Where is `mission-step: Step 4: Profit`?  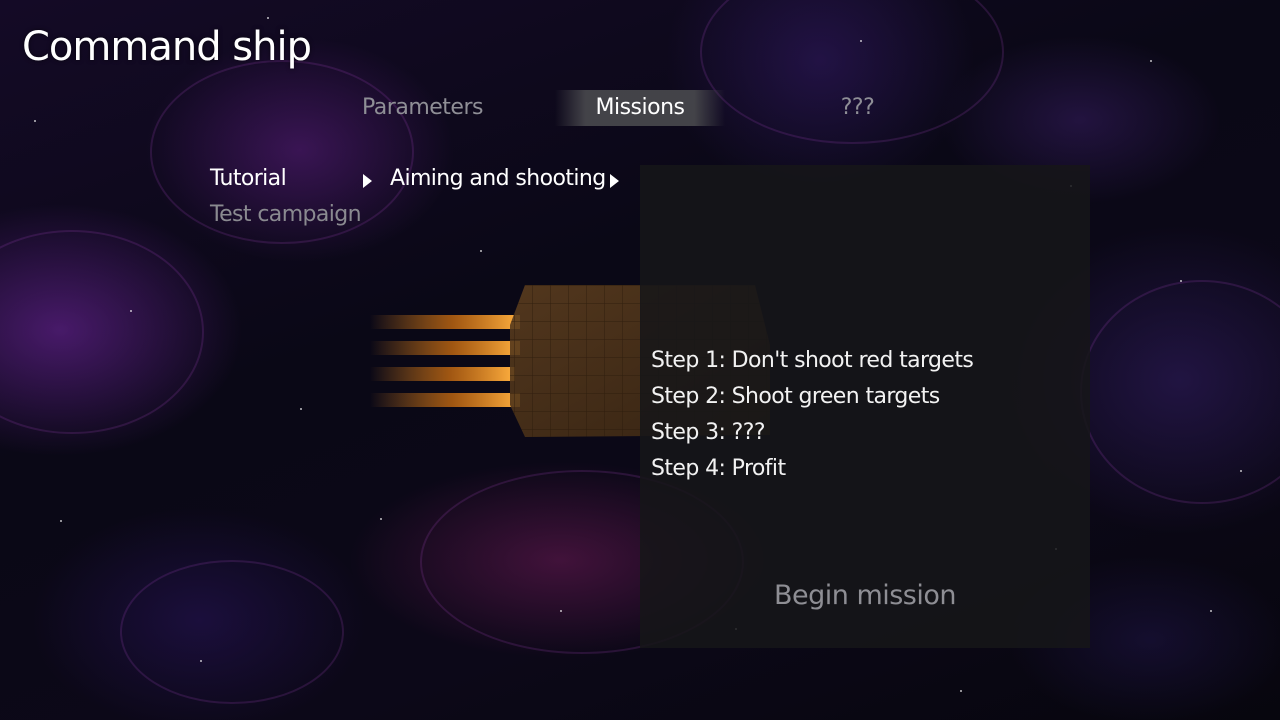 mission-step: Step 4: Profit is located at coordinates (718, 468).